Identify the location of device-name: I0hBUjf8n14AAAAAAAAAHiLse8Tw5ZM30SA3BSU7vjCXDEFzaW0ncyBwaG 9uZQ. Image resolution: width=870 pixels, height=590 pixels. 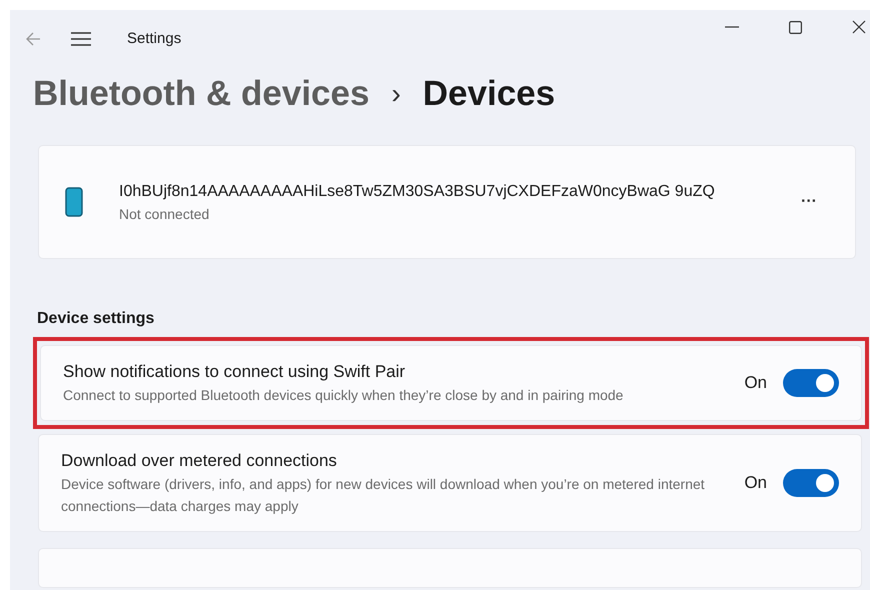
(417, 192).